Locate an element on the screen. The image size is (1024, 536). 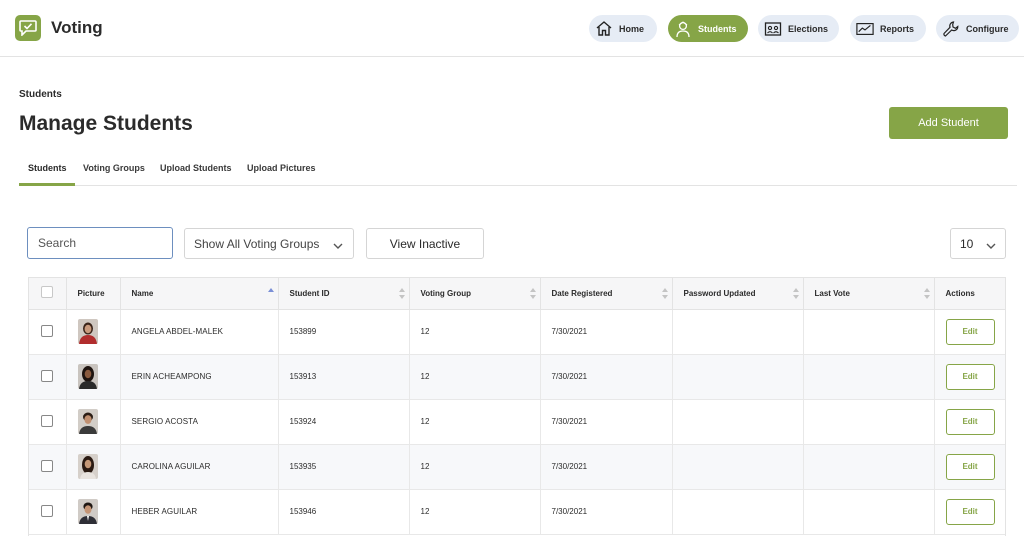
column-header-name: Name is located at coordinates (199, 294).